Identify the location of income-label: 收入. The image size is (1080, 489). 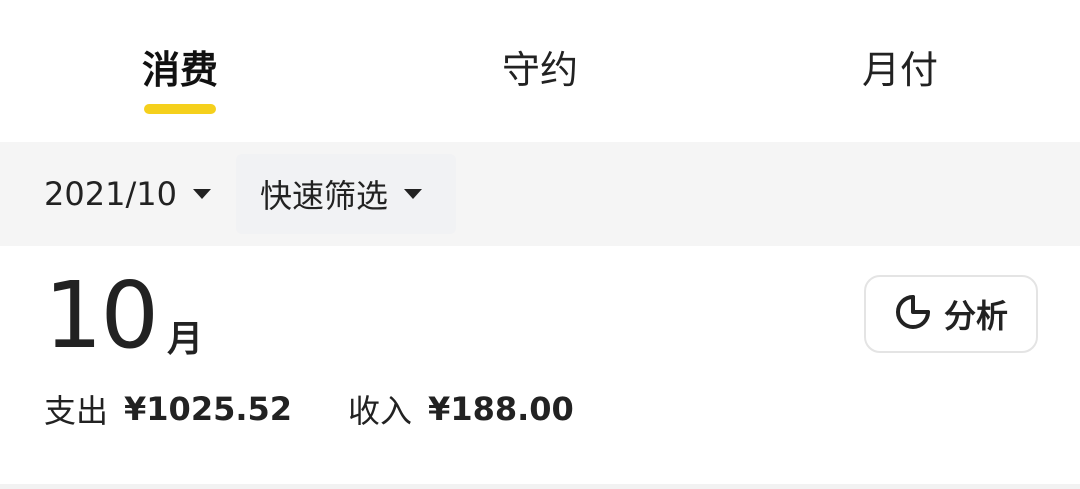
(380, 411).